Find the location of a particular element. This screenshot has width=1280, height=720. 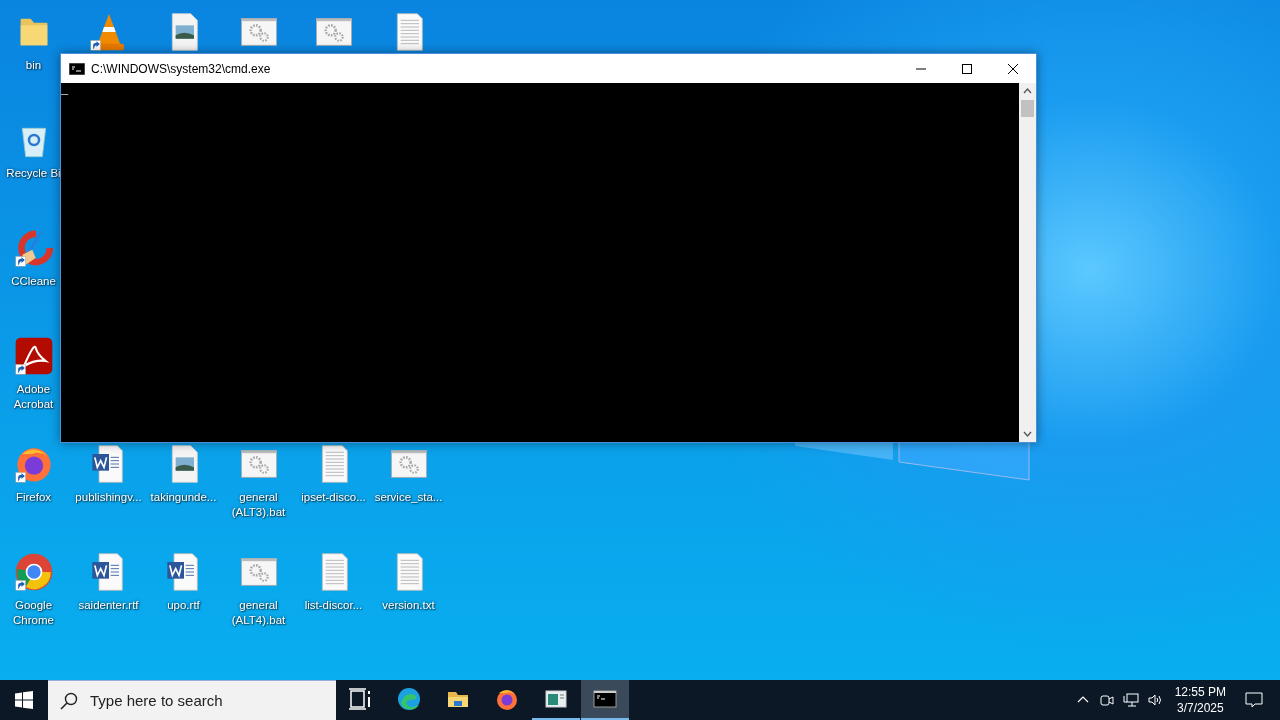

icon-label: Google Chrome is located at coordinates (33, 613).